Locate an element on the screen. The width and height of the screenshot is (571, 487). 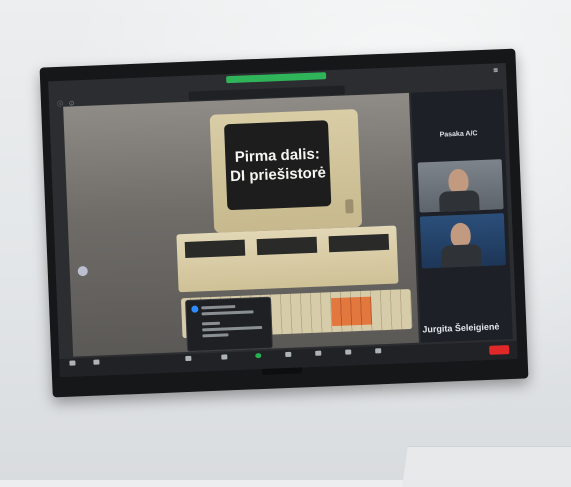
slide-title-area: Pirma dalis: DI priešistorė is located at coordinates (277, 165).